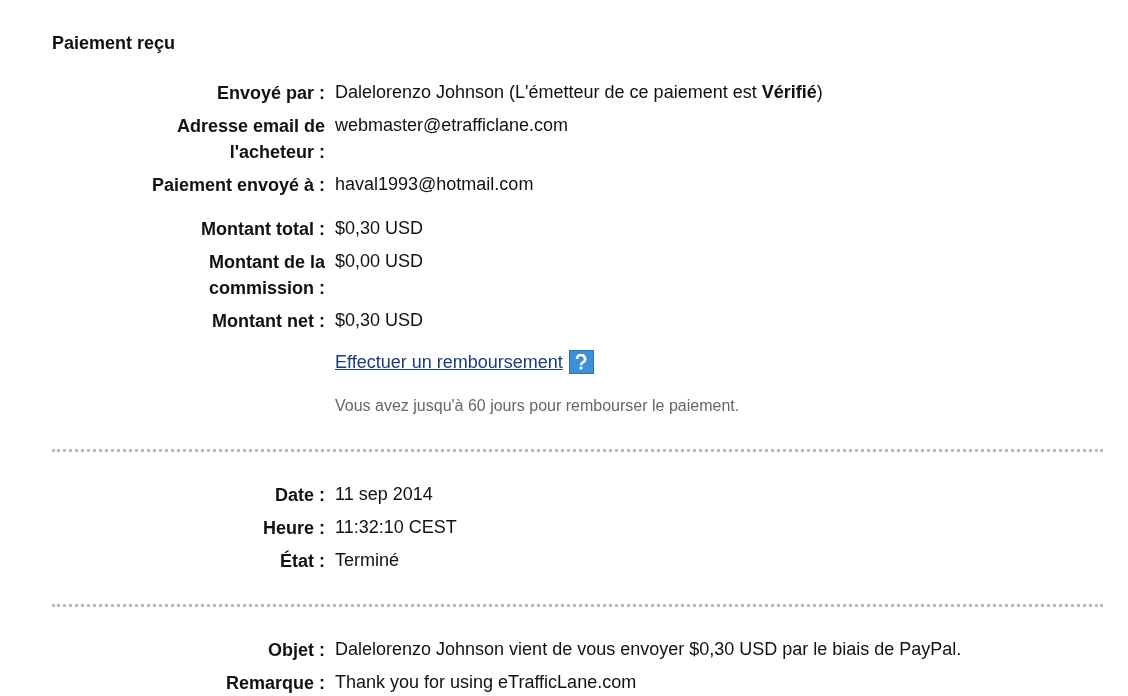  I want to click on field-label: Envoyé par :, so click(270, 93).